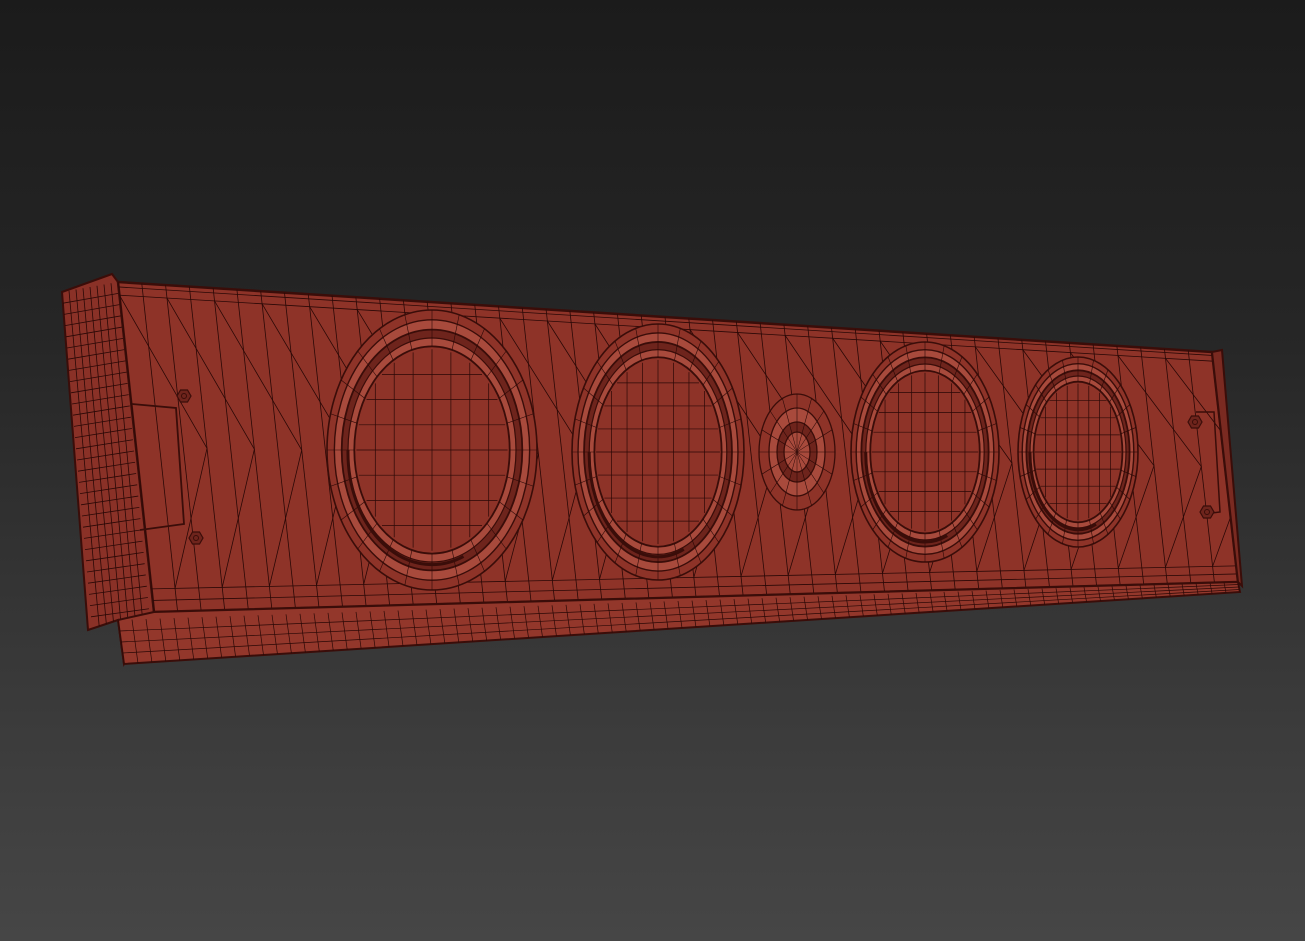 The image size is (1305, 941). What do you see at coordinates (196, 538) in the screenshot?
I see `screw-bottom-left` at bounding box center [196, 538].